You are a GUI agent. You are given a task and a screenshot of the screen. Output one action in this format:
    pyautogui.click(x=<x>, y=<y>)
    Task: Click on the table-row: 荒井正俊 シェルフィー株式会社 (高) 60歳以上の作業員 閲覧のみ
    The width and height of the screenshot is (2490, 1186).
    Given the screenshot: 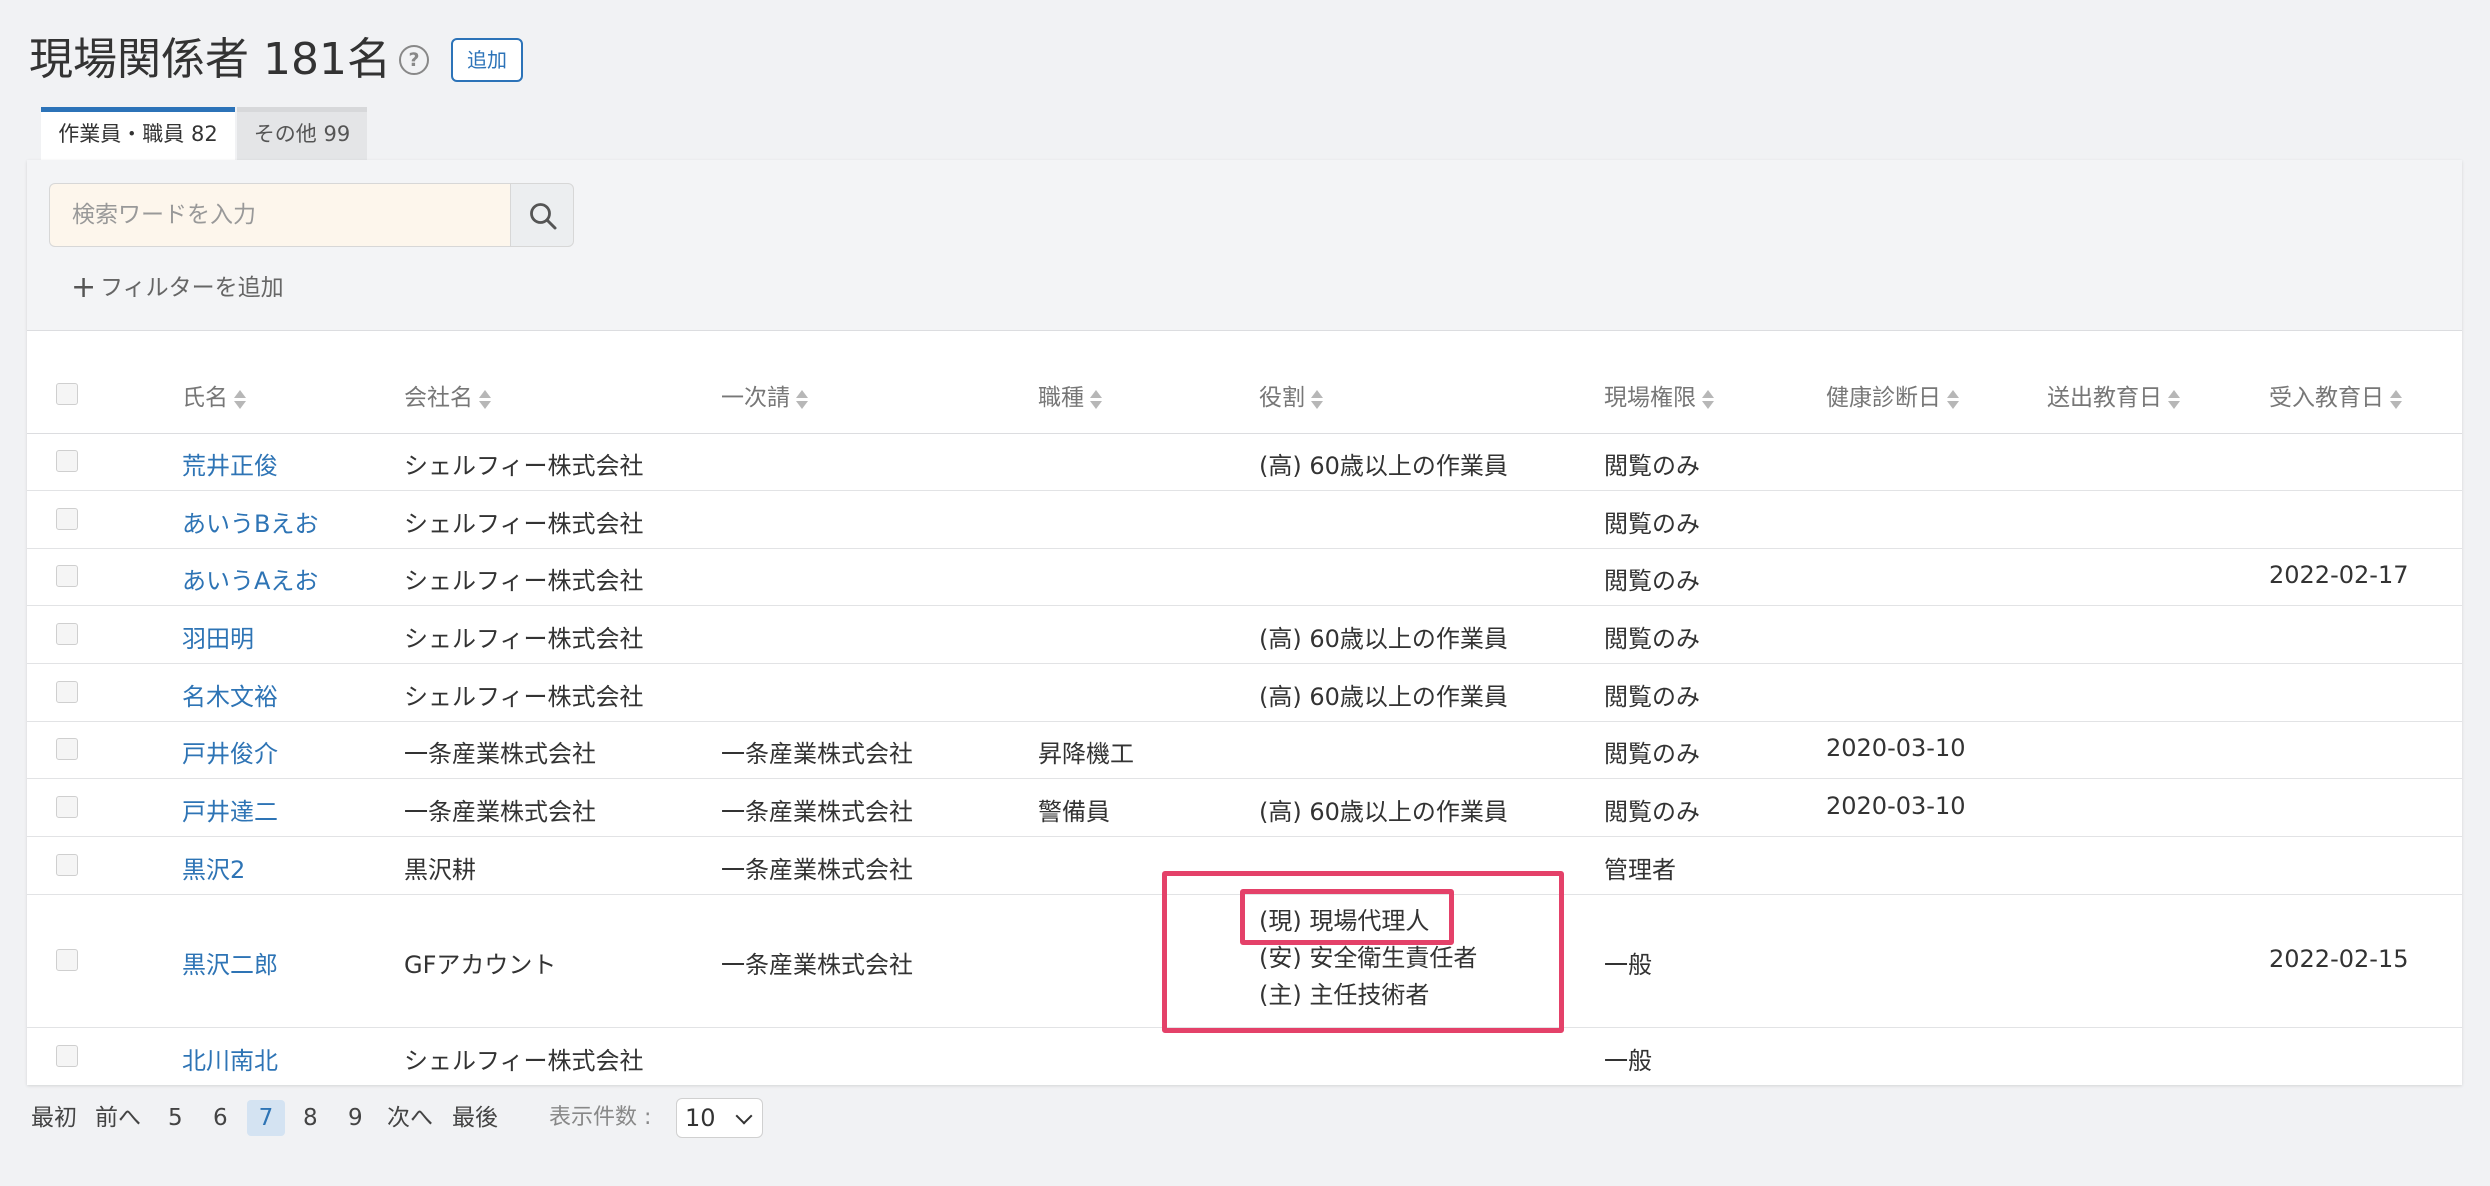 What is the action you would take?
    pyautogui.click(x=1244, y=462)
    